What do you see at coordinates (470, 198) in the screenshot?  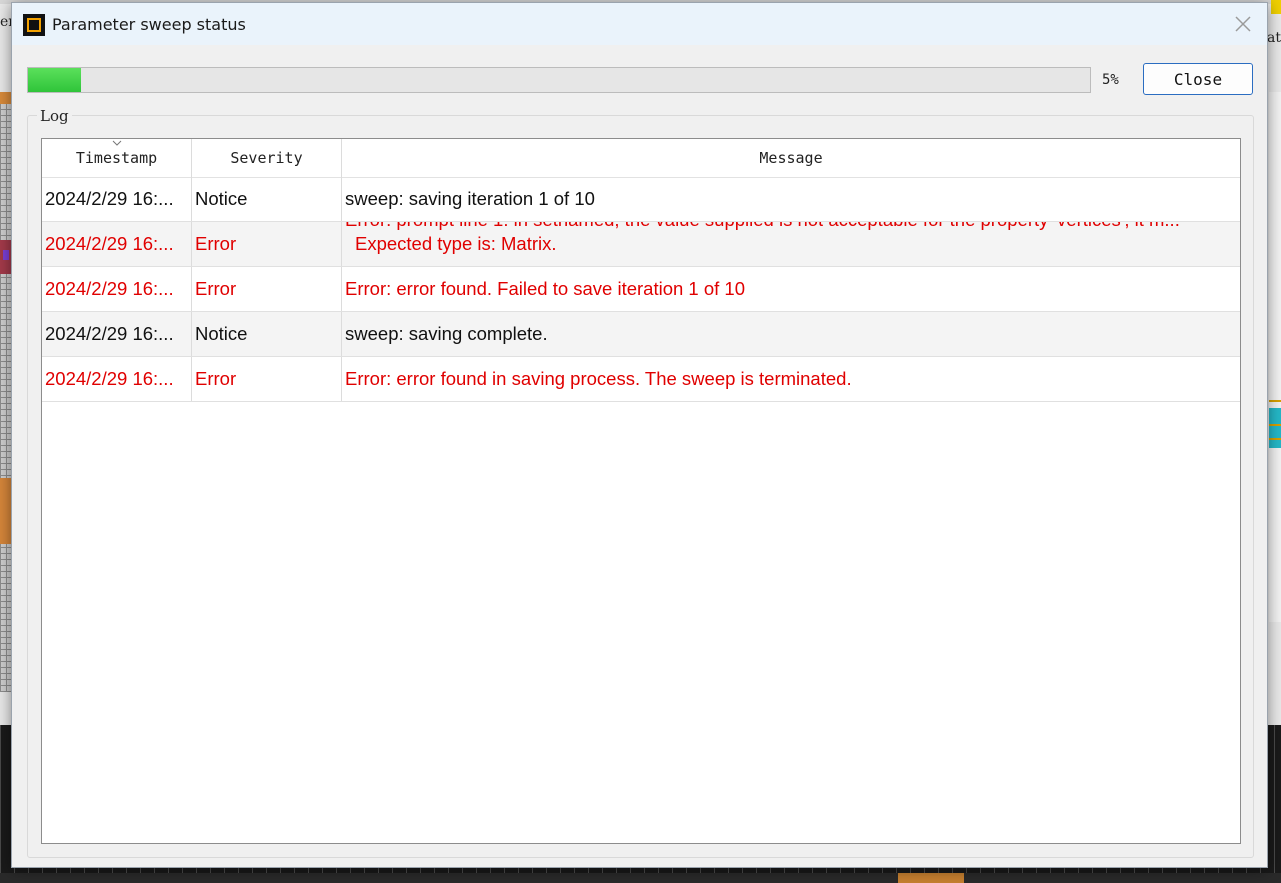 I see `cell-message: sweep: saving iteration 1 of 10` at bounding box center [470, 198].